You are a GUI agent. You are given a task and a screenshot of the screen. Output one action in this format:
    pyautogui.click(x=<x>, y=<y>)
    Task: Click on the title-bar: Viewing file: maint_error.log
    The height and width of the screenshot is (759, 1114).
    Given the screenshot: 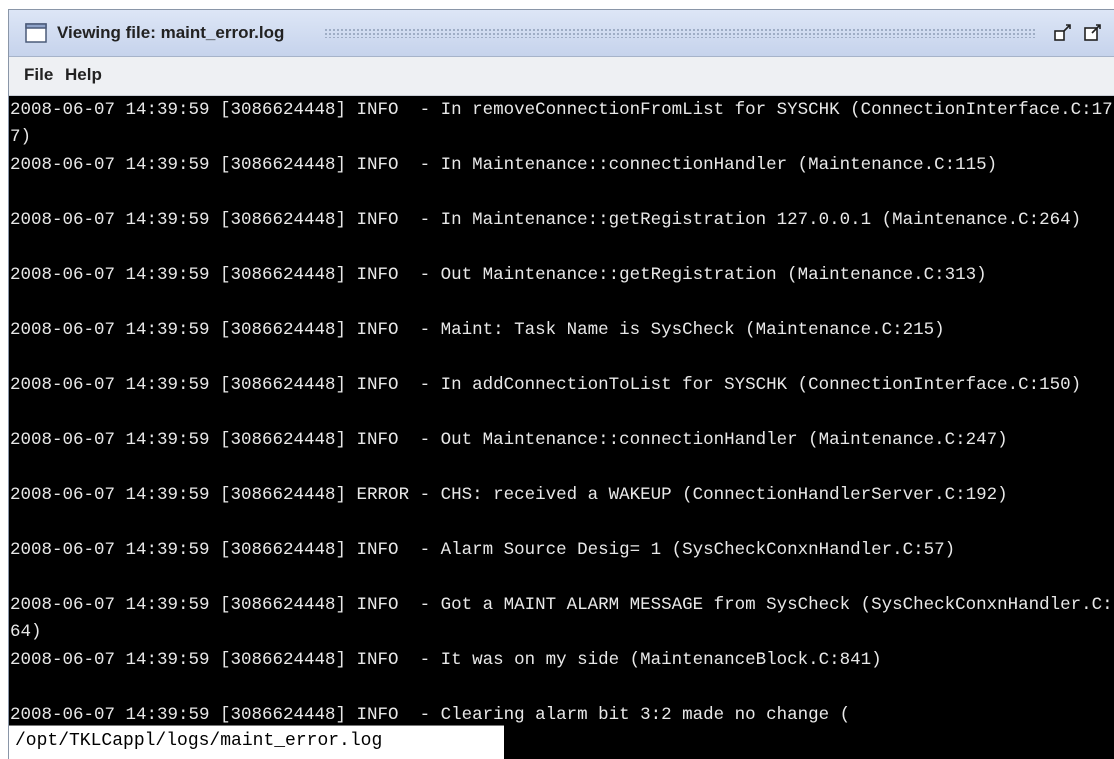 What is the action you would take?
    pyautogui.click(x=561, y=33)
    